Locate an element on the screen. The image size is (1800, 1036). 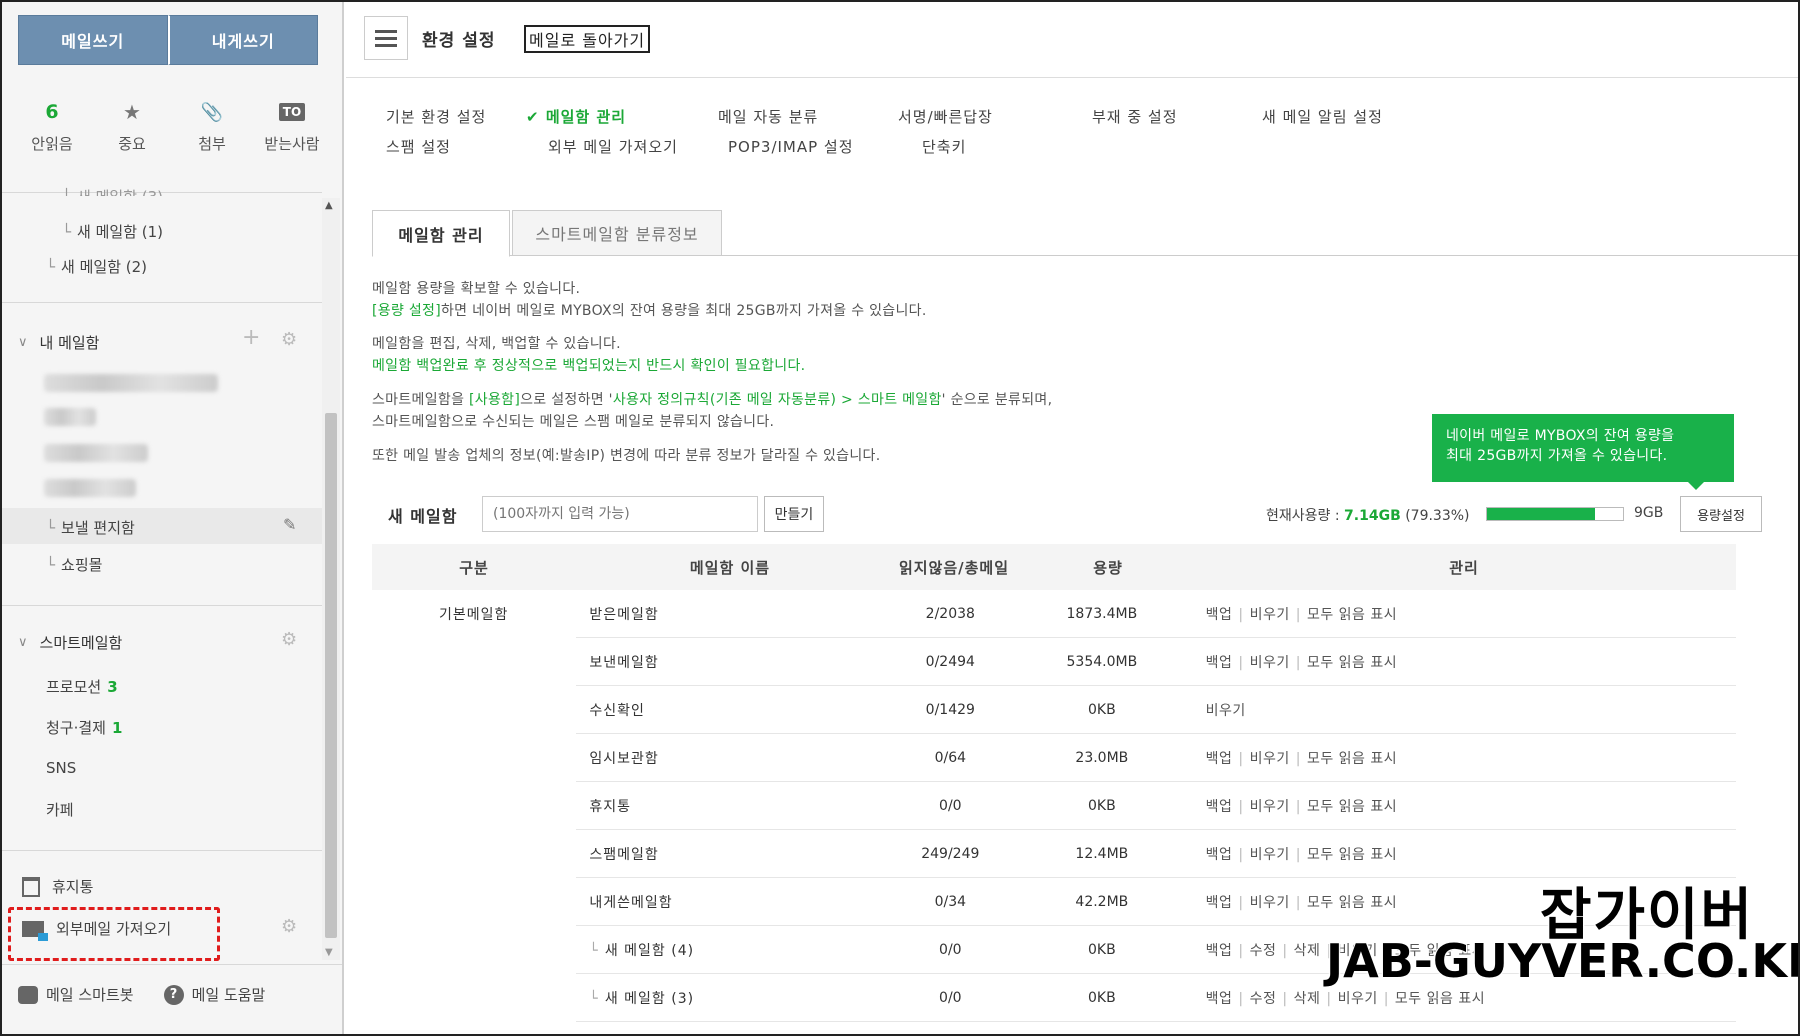
cell-unread-total: 0/34 is located at coordinates (950, 902).